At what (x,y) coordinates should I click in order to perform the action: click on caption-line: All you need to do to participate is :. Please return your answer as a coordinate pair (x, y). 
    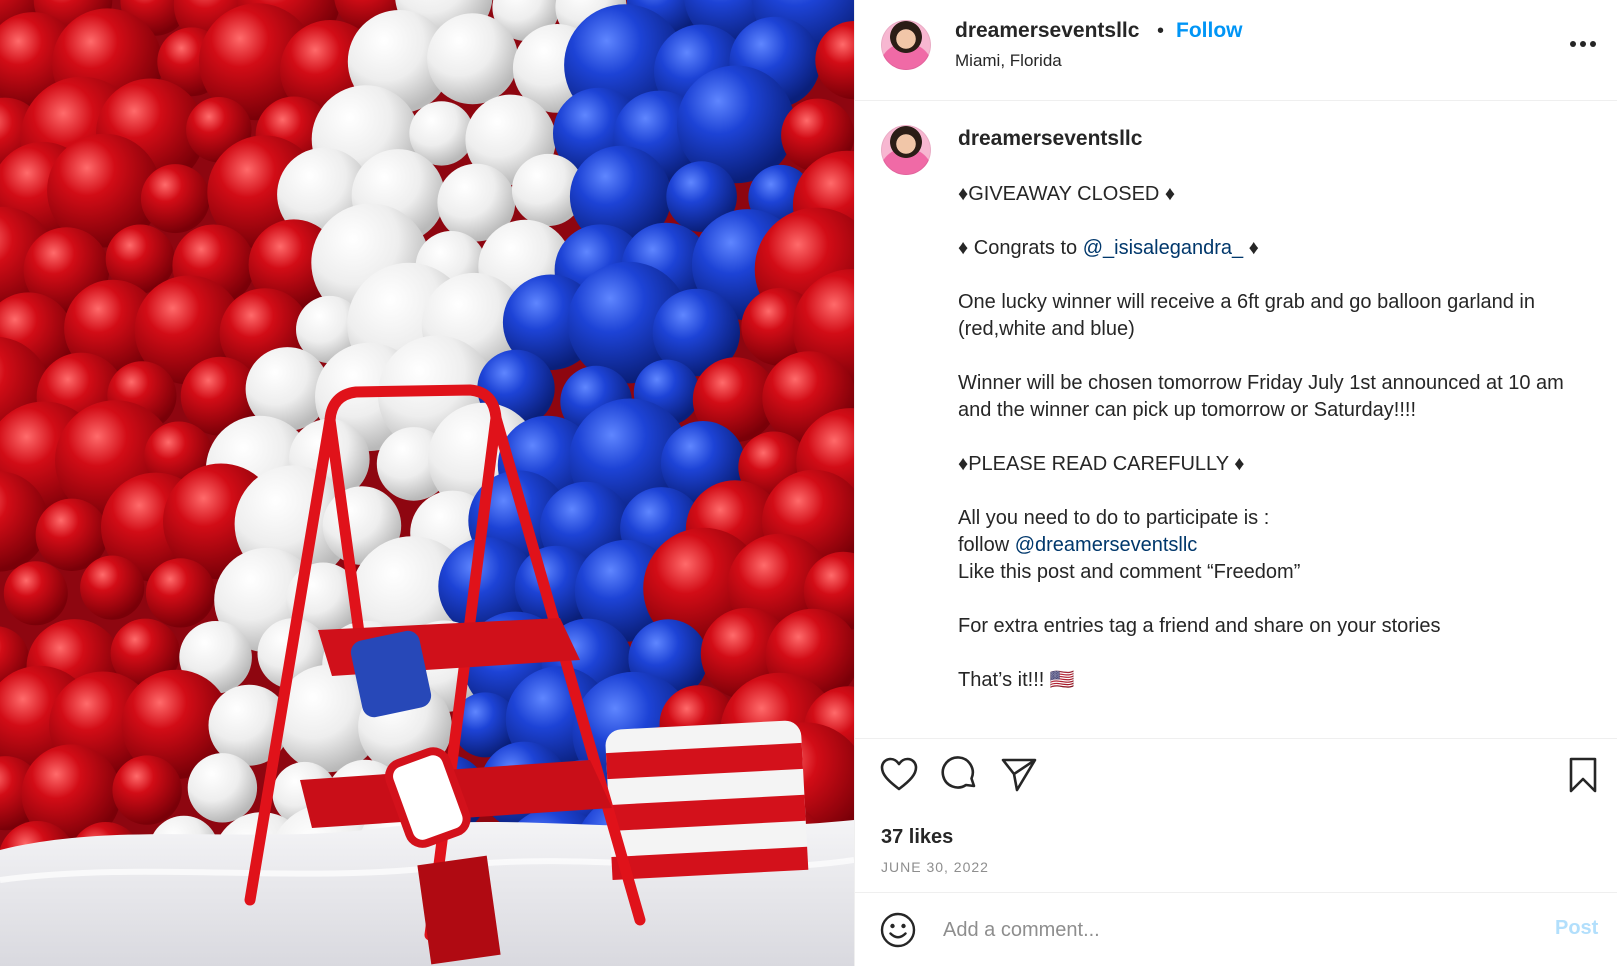
    Looking at the image, I should click on (1114, 518).